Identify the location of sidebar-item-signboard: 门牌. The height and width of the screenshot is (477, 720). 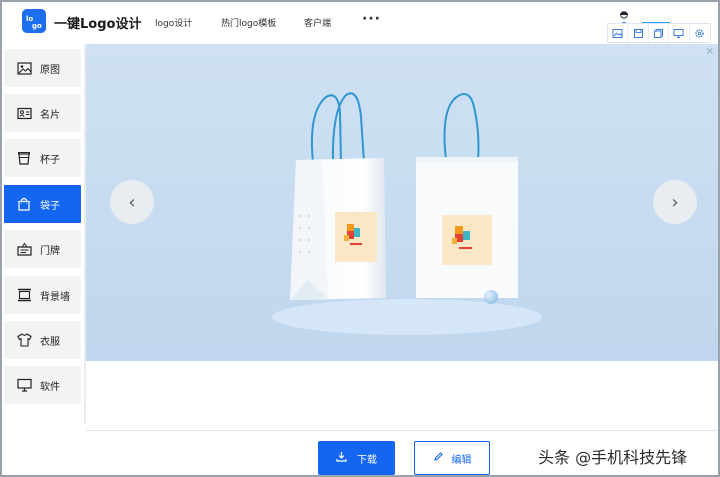
(42, 249).